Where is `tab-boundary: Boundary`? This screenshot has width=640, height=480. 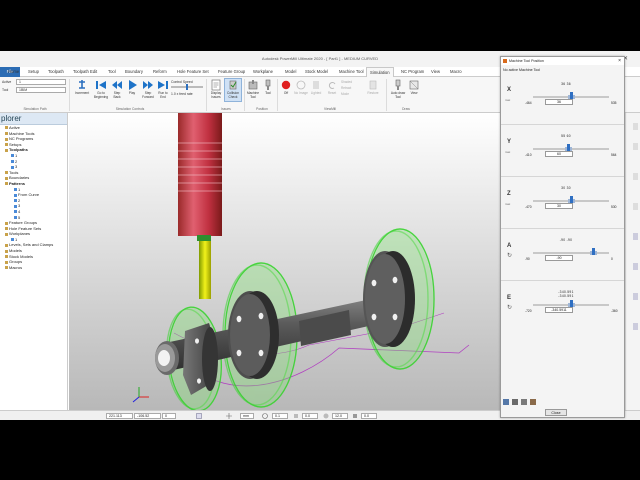 tab-boundary: Boundary is located at coordinates (134, 71).